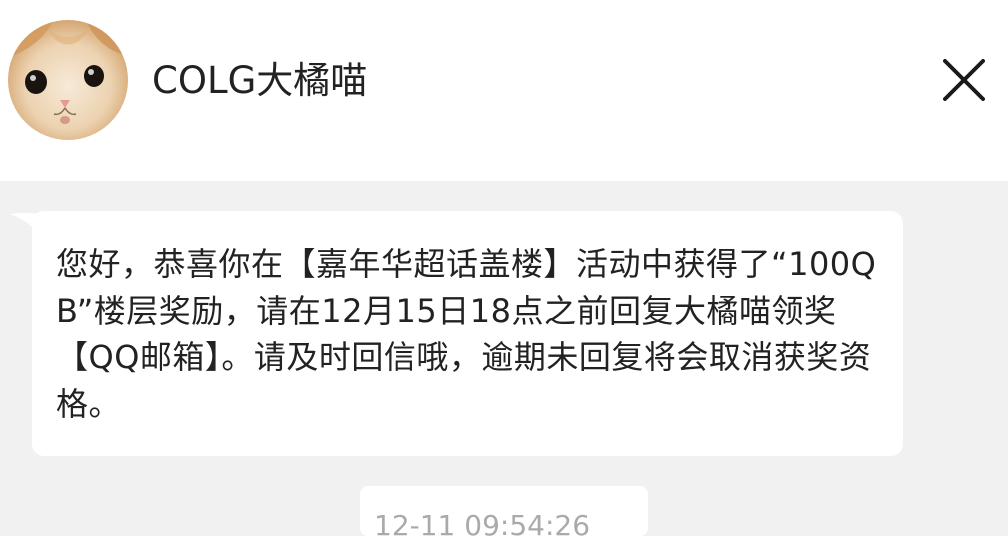 The height and width of the screenshot is (536, 1008). I want to click on cat-avatar-icon, so click(68, 80).